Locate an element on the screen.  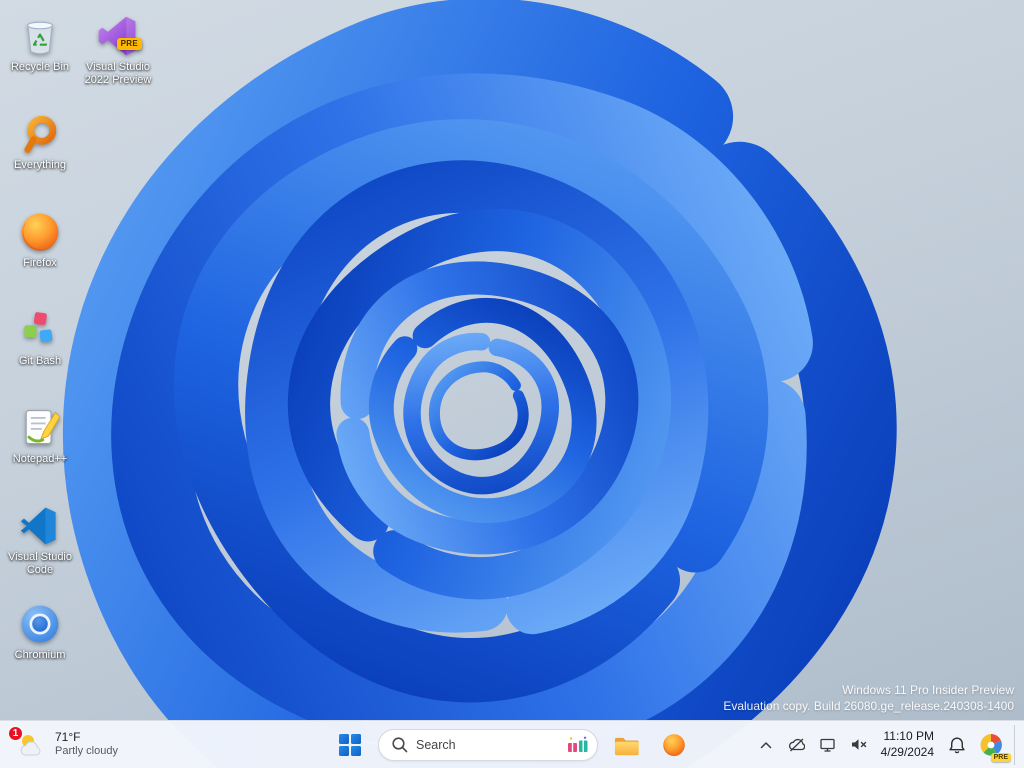
network-status-button is located at coordinates (827, 745).